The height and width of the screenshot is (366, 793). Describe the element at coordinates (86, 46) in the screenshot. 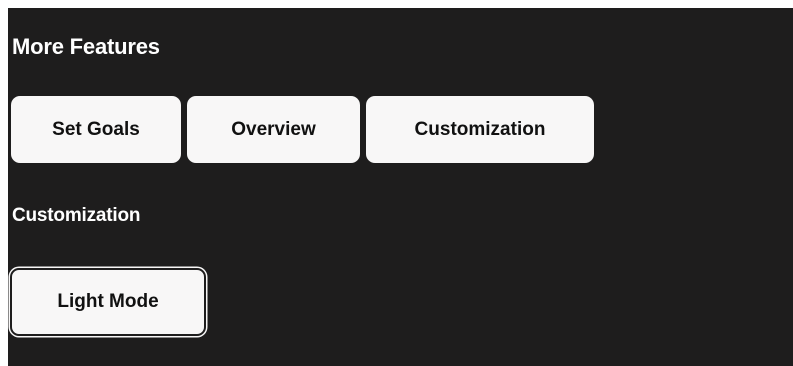

I see `more-features-heading: More Features` at that location.